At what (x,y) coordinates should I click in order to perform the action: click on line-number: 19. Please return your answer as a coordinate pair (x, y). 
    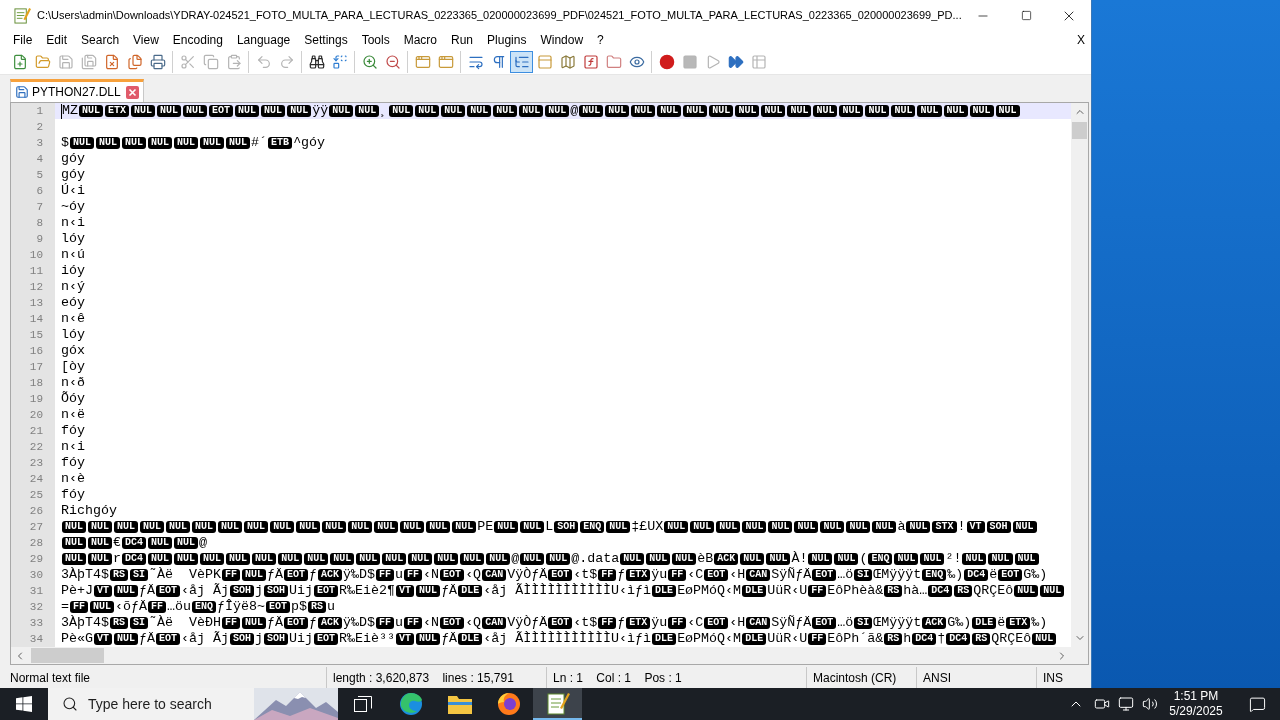
    Looking at the image, I should click on (33, 399).